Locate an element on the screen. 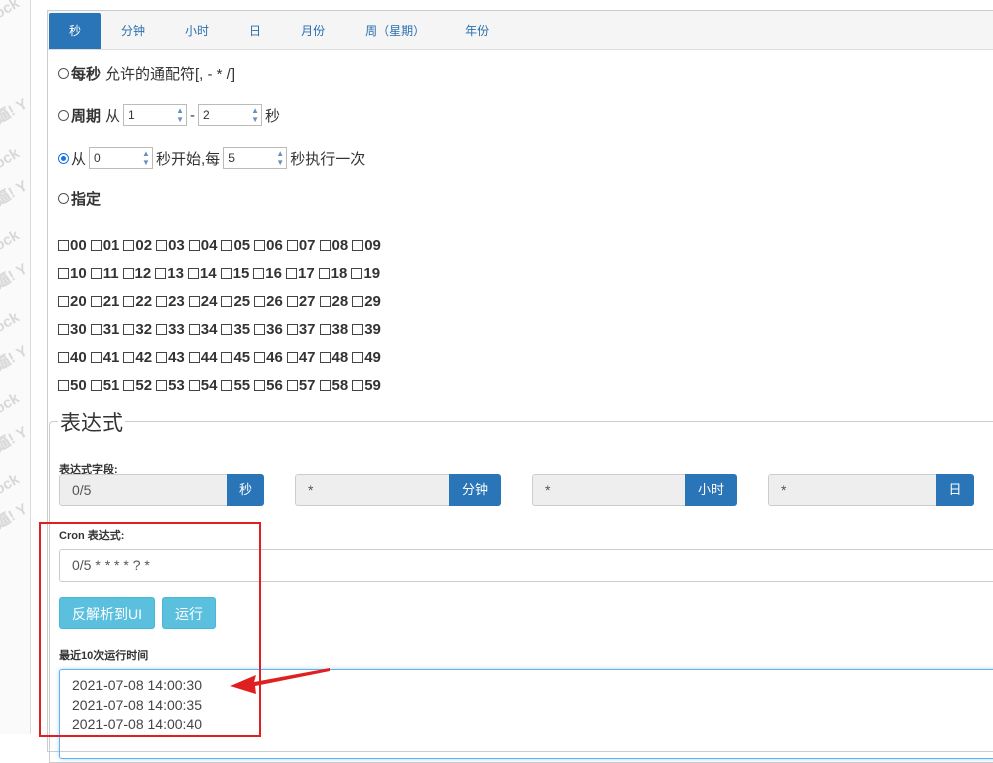 Image resolution: width=993 pixels, height=763 pixels. second-checkbox-item: 53 is located at coordinates (170, 385).